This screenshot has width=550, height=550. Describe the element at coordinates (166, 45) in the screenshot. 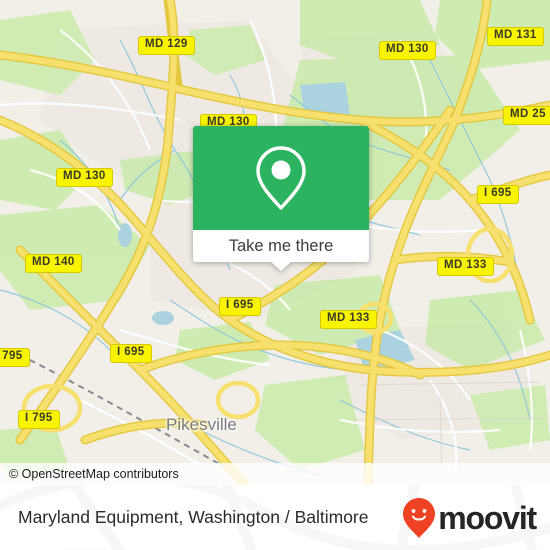

I see `road-shield: MD 129` at that location.